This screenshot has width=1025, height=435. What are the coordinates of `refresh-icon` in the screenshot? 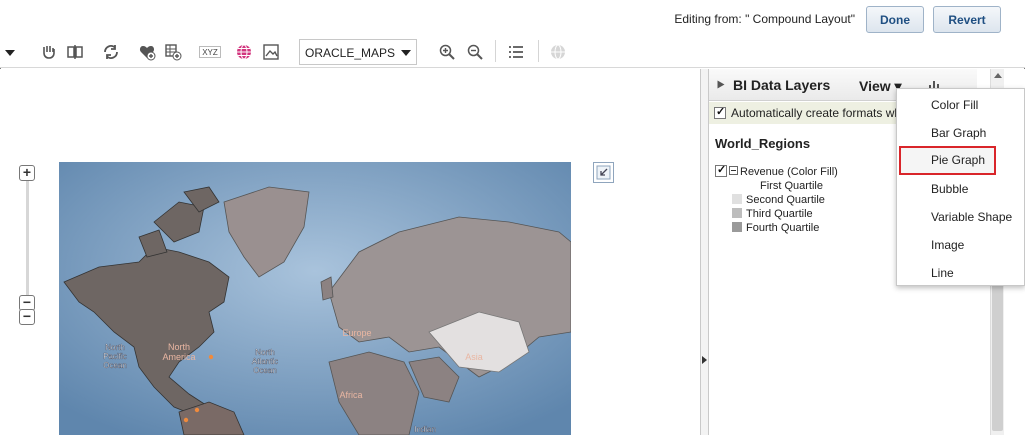 It's located at (111, 52).